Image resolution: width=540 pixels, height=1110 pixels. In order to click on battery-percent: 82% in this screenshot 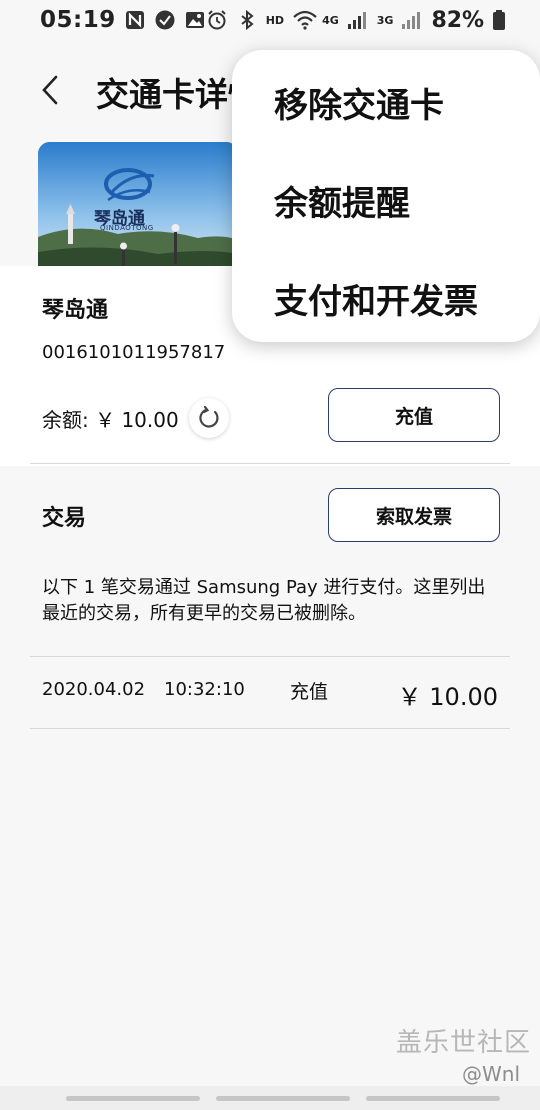, I will do `click(458, 20)`.